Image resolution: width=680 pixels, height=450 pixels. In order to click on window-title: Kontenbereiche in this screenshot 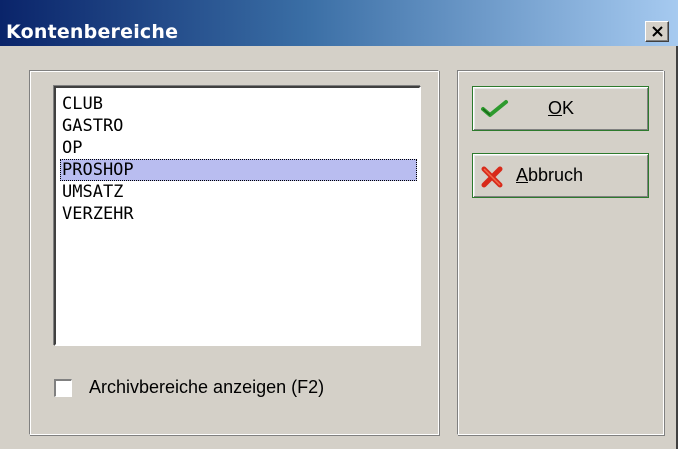, I will do `click(92, 32)`.